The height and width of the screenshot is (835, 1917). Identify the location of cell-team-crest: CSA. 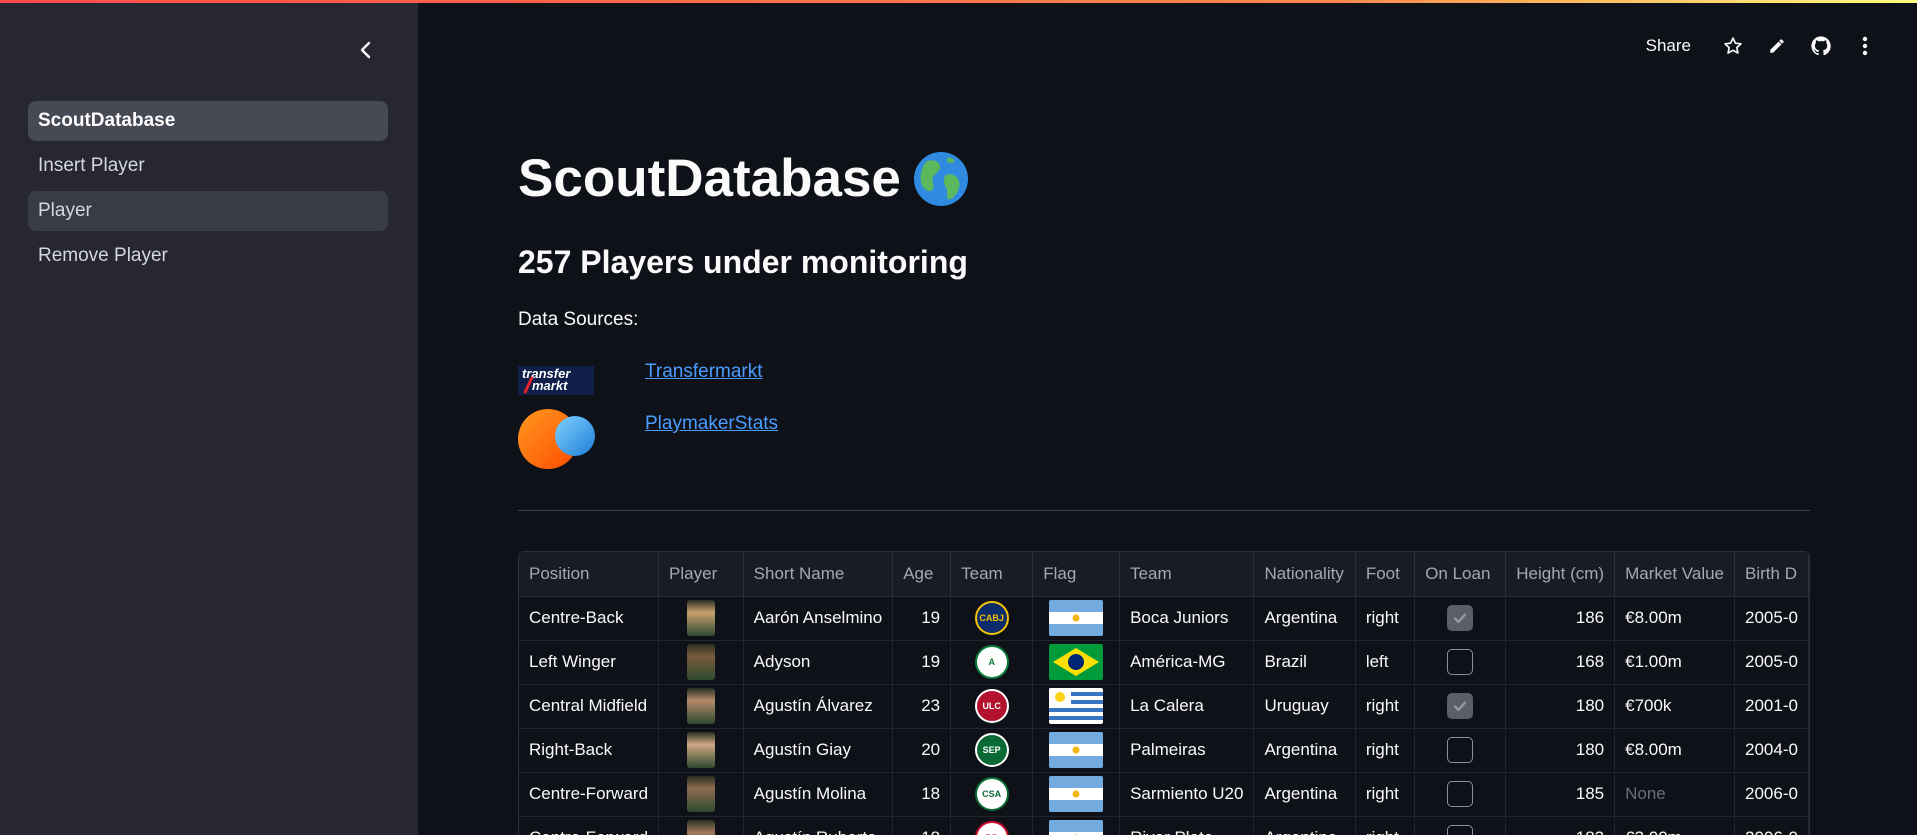
(992, 794).